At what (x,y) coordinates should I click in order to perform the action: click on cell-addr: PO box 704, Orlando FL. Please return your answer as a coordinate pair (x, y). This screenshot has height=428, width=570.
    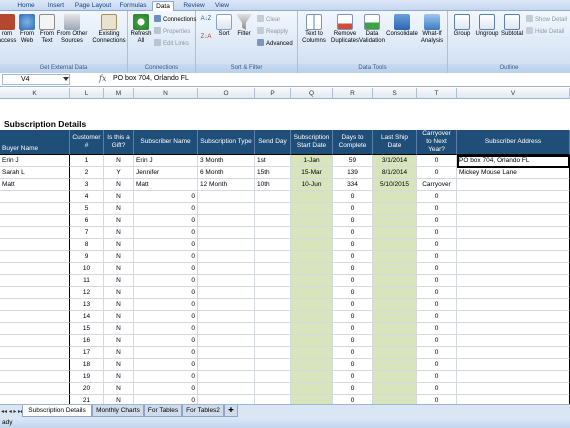
    Looking at the image, I should click on (513, 161).